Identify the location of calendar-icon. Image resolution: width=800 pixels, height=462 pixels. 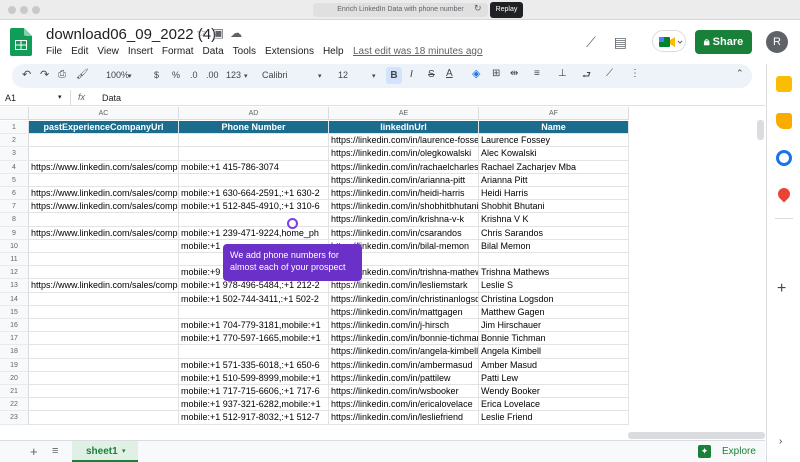
(784, 84).